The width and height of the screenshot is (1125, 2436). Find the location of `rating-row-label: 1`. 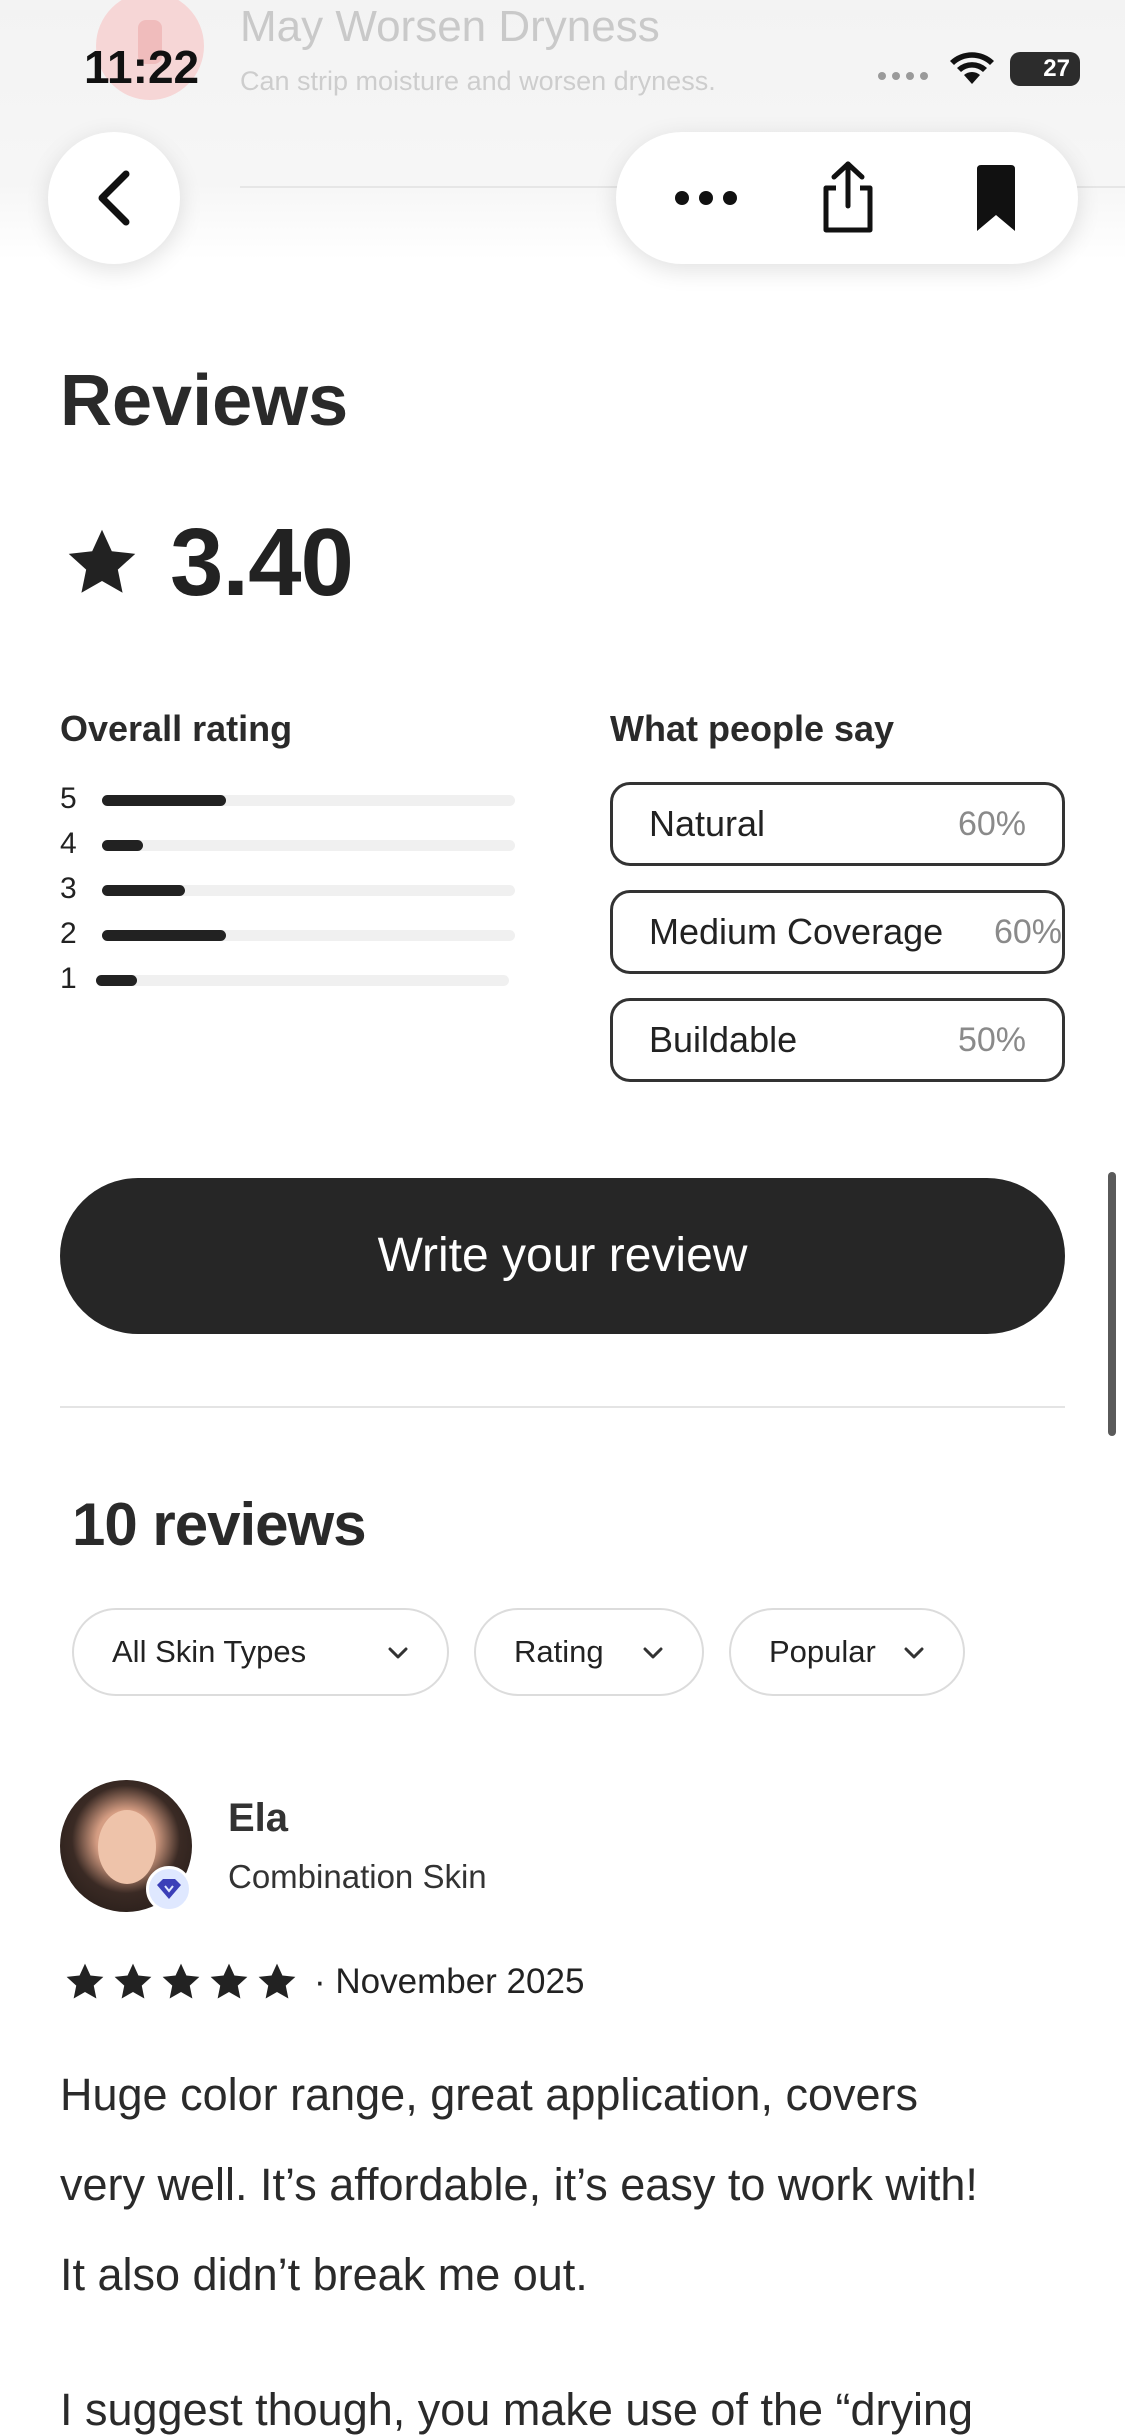

rating-row-label: 1 is located at coordinates (68, 978).